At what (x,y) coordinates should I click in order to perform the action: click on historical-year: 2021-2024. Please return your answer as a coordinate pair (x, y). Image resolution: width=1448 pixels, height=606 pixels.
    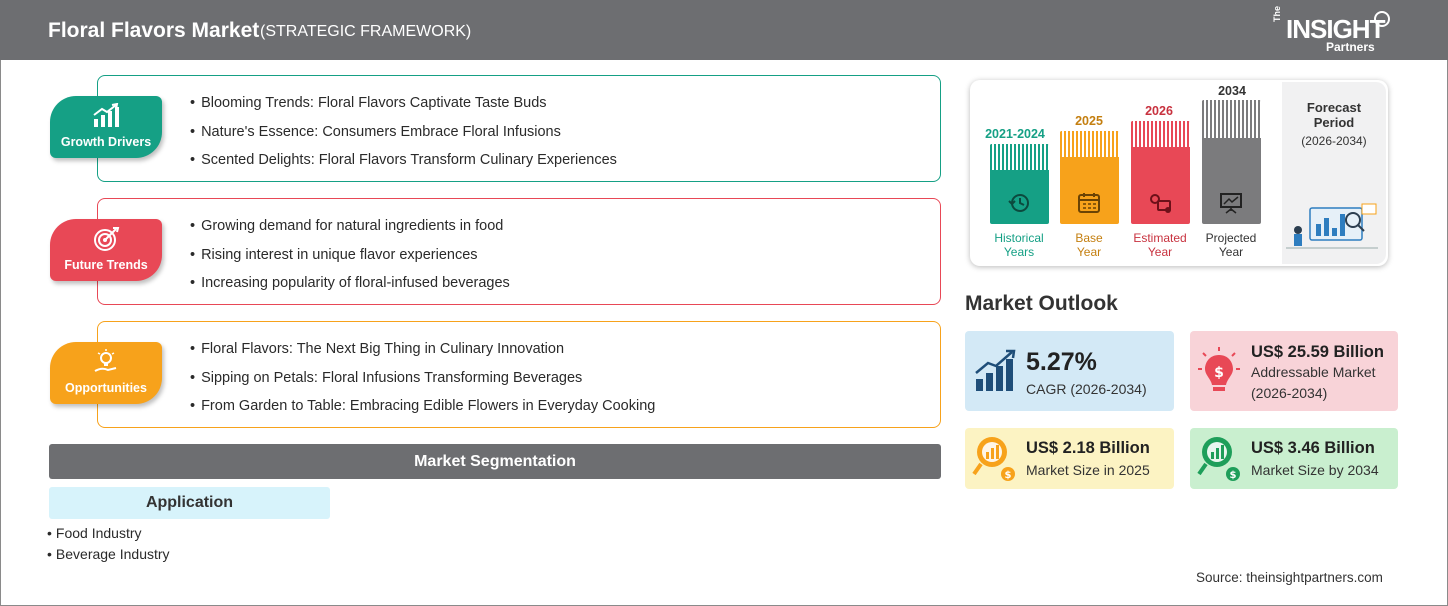
    Looking at the image, I should click on (1015, 134).